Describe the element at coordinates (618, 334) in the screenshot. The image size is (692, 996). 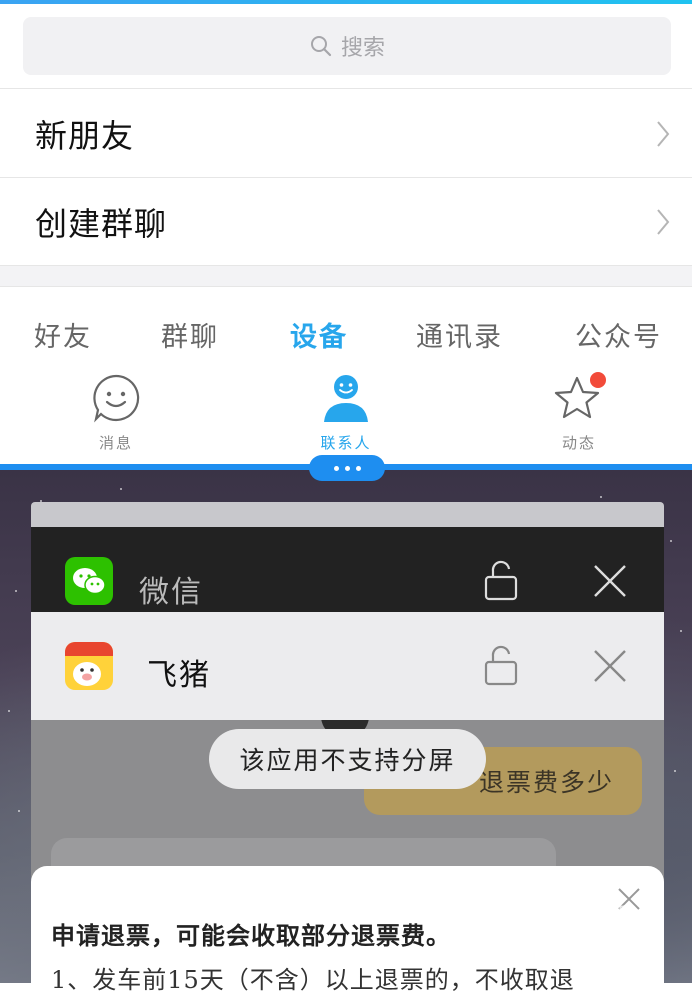
I see `tab-official-accounts: 公众号` at that location.